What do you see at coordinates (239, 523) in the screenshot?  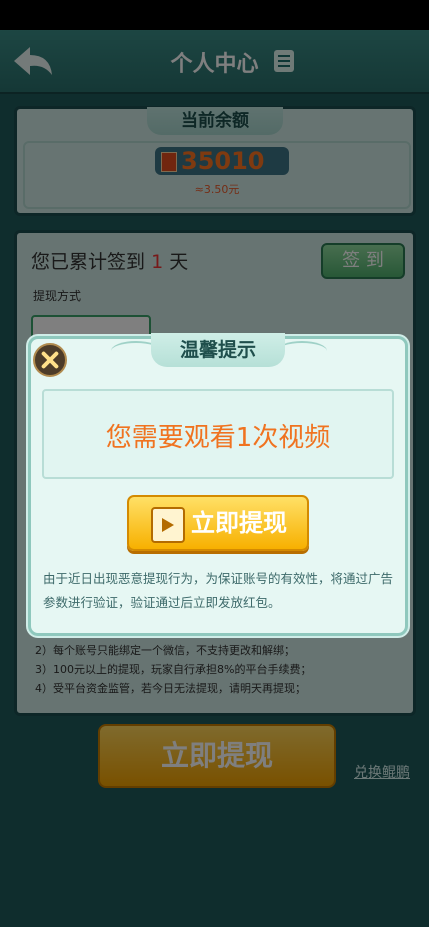 I see `withdraw-now-label: 立即提现` at bounding box center [239, 523].